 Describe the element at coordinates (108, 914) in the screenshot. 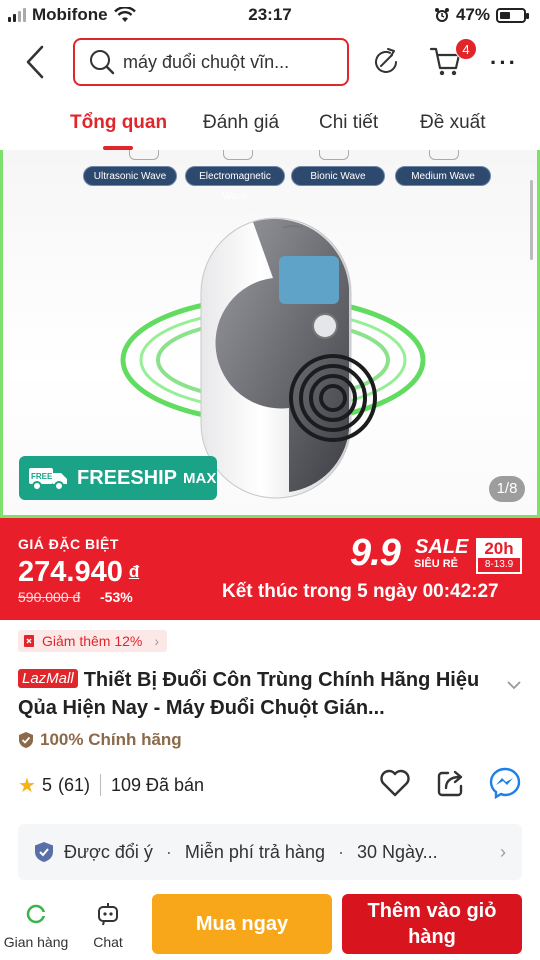

I see `chat-bot-icon` at that location.